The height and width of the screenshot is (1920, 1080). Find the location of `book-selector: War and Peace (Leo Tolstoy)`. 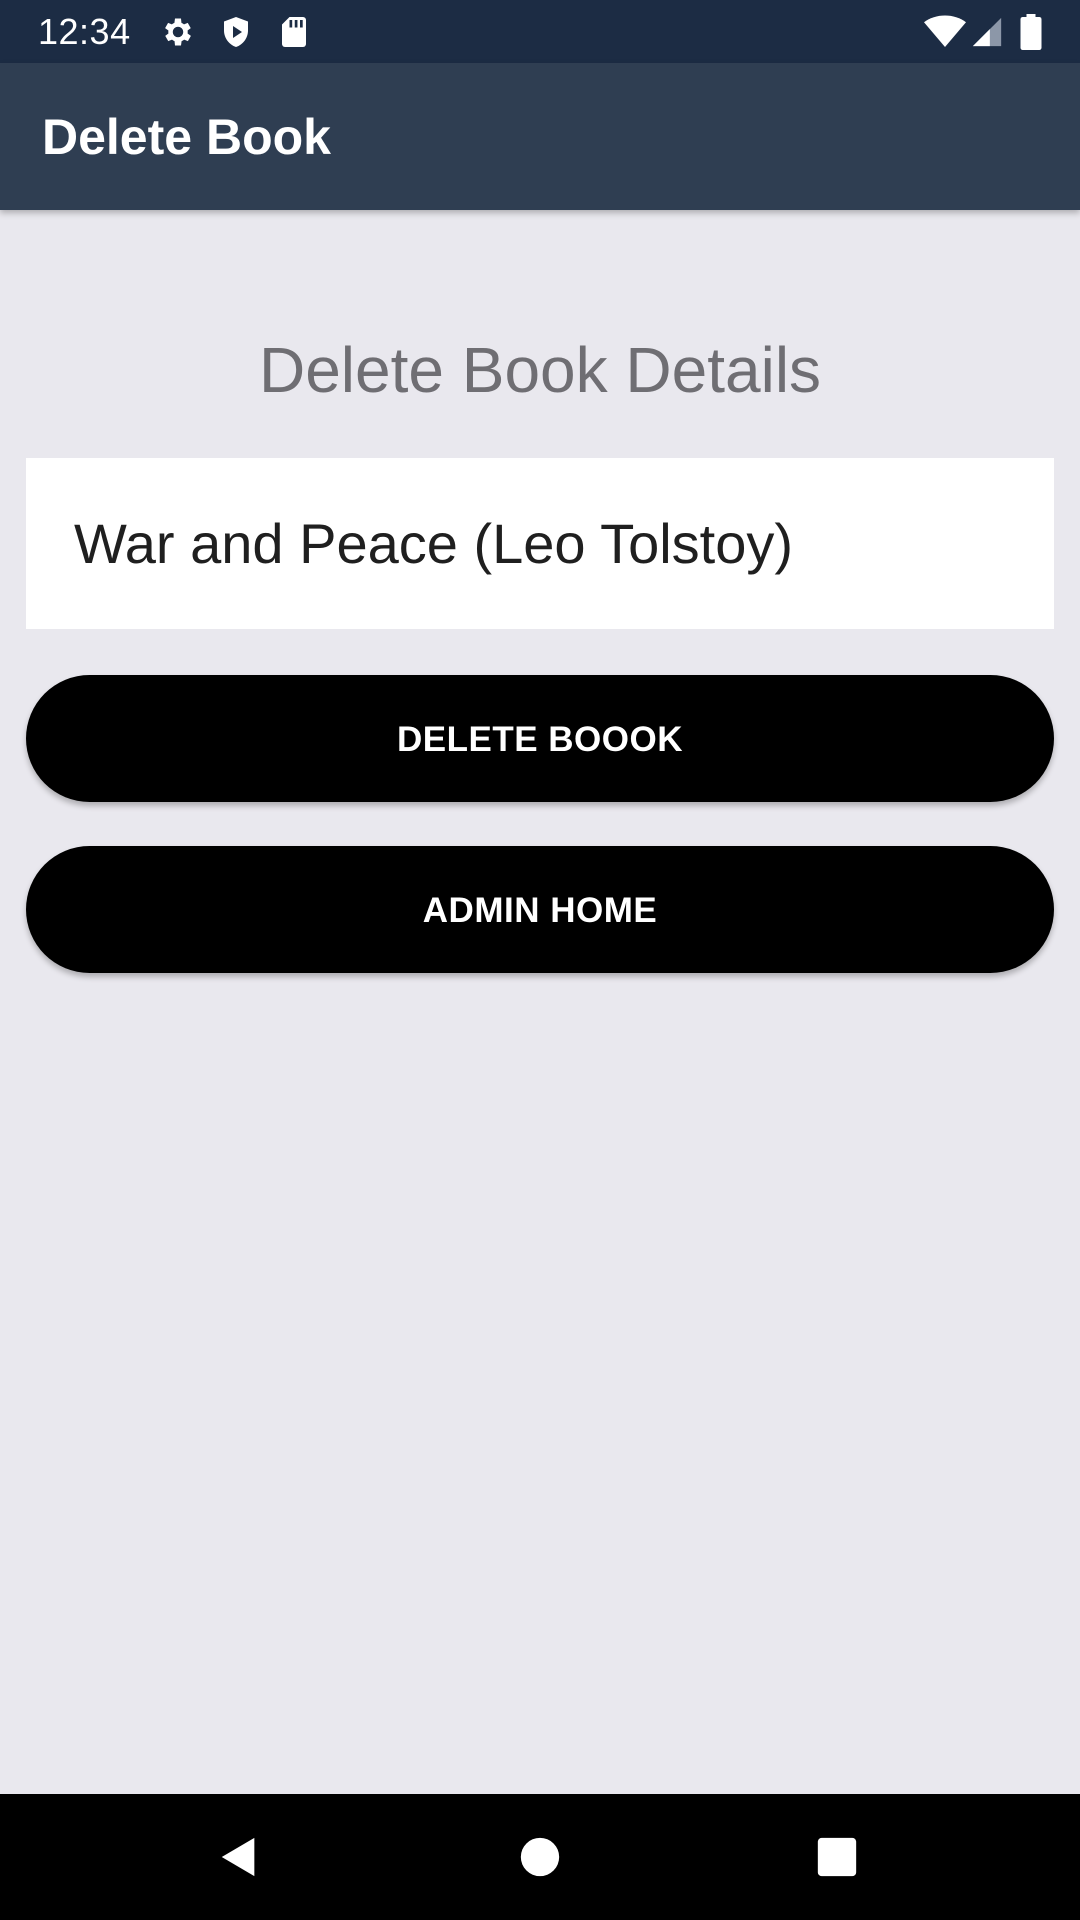

book-selector: War and Peace (Leo Tolstoy) is located at coordinates (540, 543).